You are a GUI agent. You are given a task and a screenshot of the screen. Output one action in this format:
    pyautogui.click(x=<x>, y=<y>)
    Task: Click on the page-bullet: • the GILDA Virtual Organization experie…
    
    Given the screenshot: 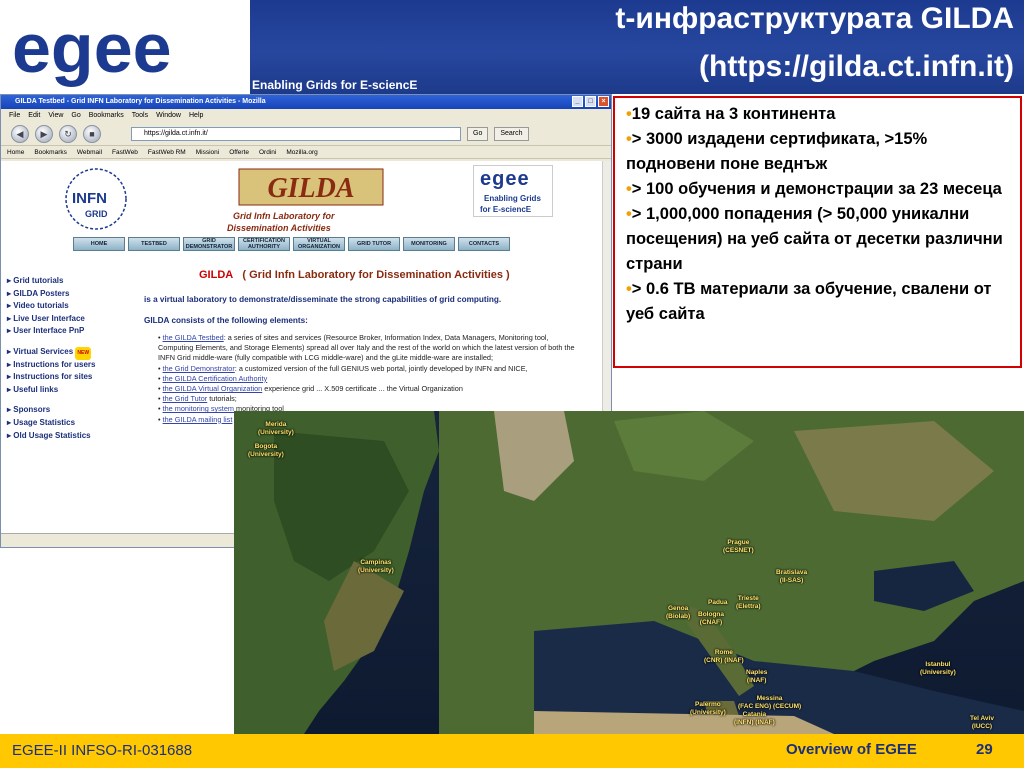 What is the action you would take?
    pyautogui.click(x=310, y=389)
    